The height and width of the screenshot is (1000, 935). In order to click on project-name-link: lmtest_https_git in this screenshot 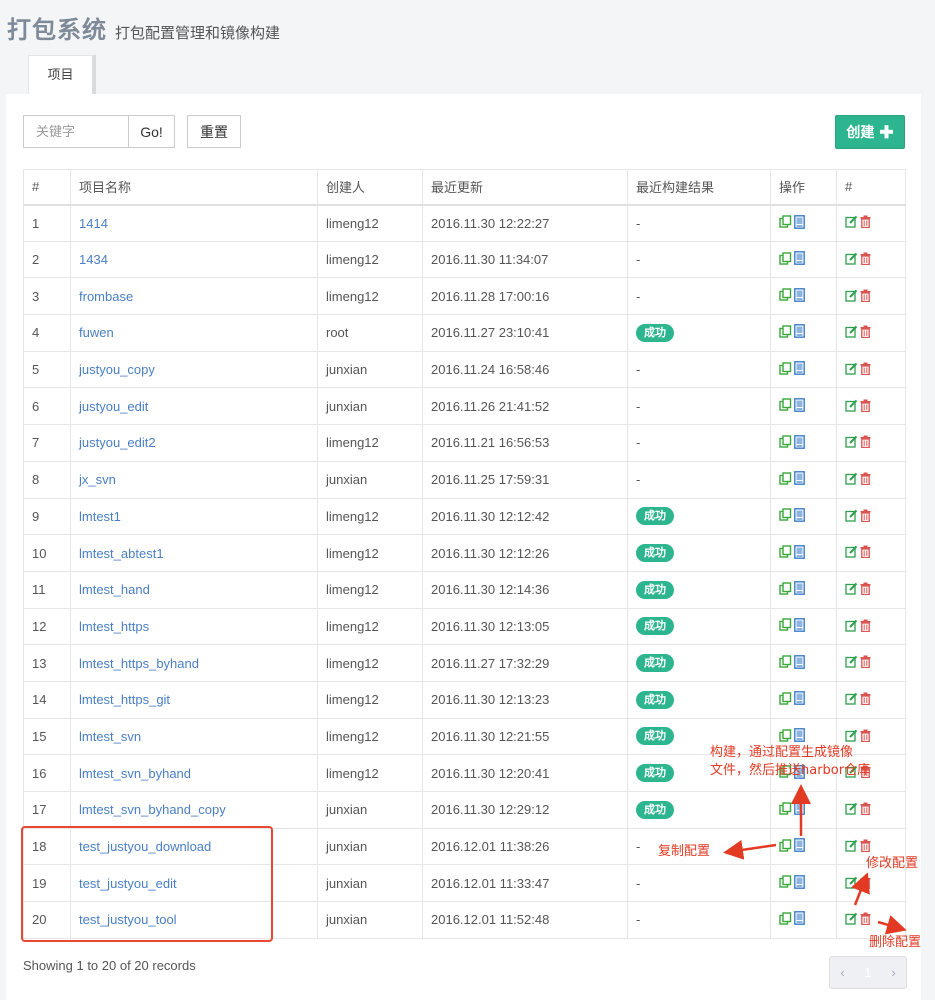, I will do `click(124, 699)`.